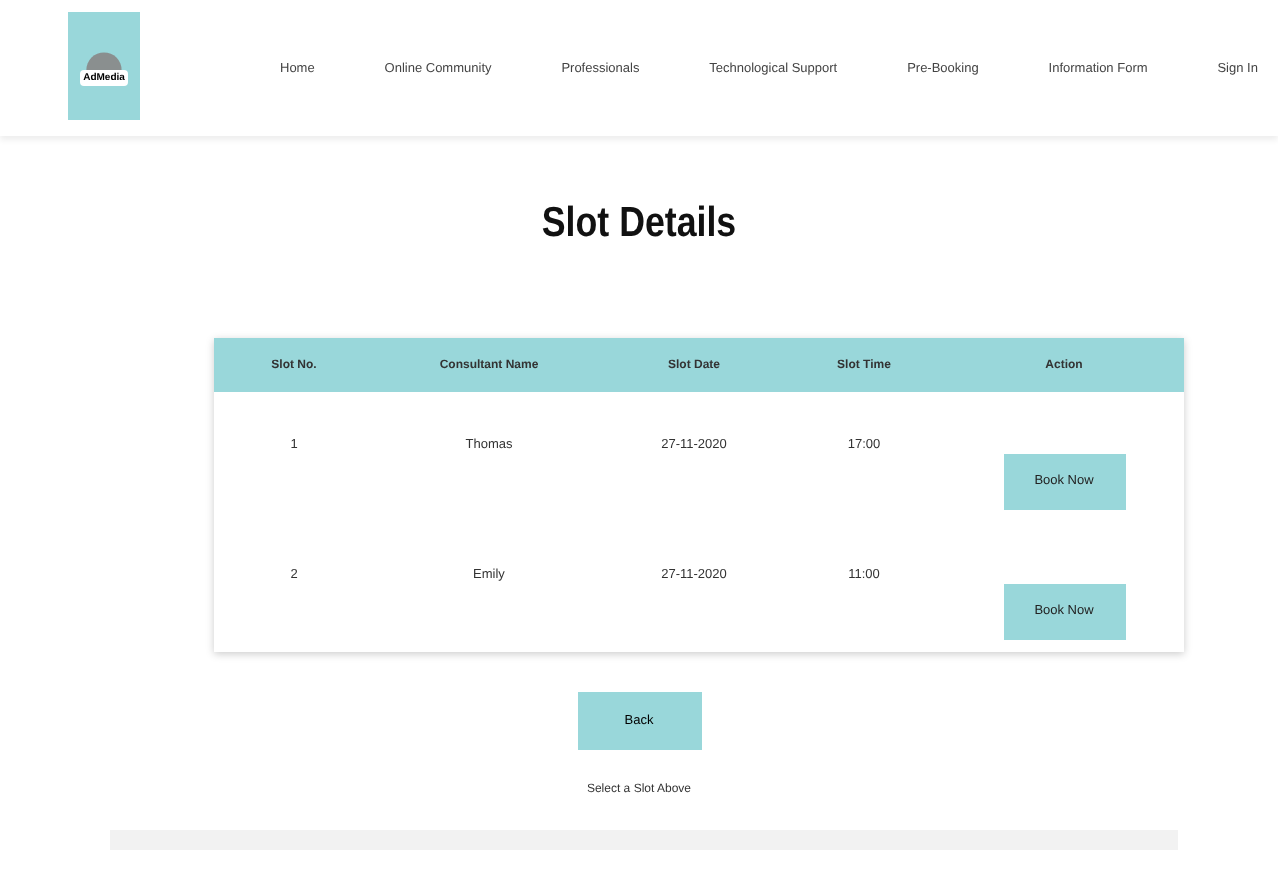  What do you see at coordinates (639, 224) in the screenshot?
I see `page-title: Slot Details` at bounding box center [639, 224].